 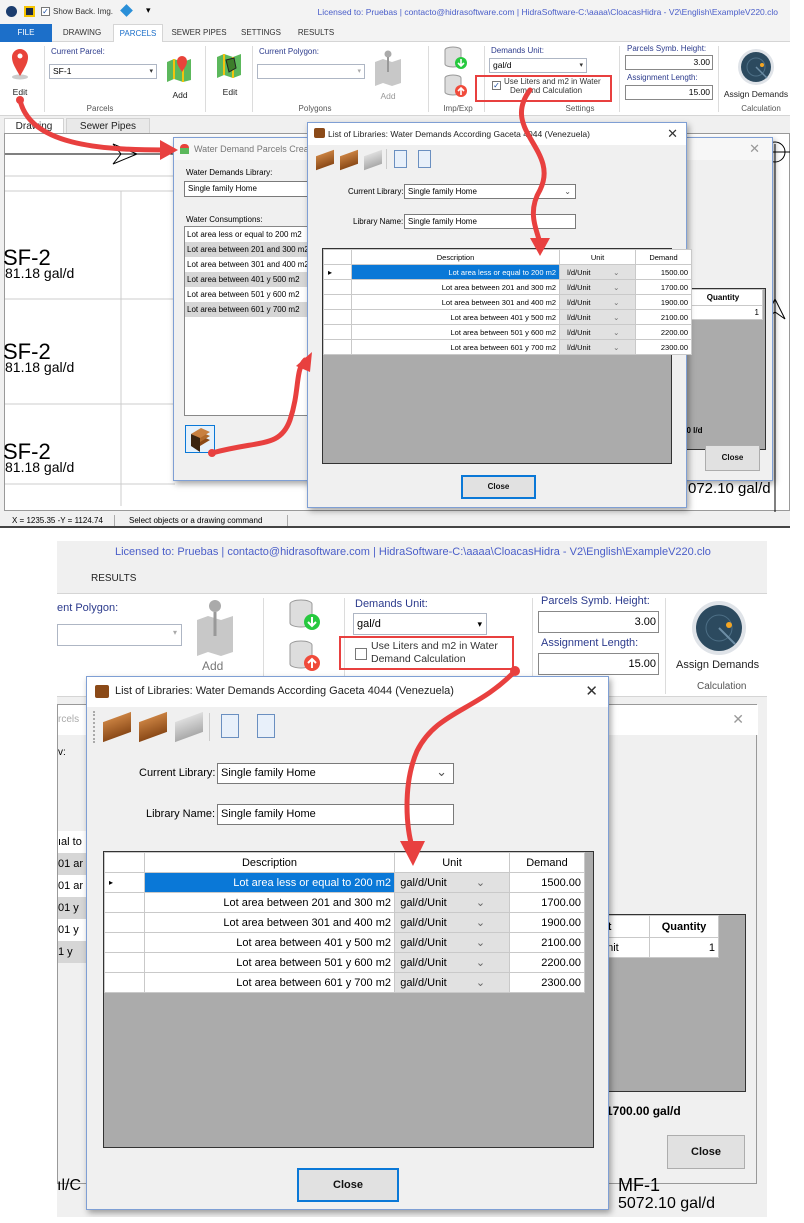 I want to click on annotation-arrows, so click(x=460, y=766).